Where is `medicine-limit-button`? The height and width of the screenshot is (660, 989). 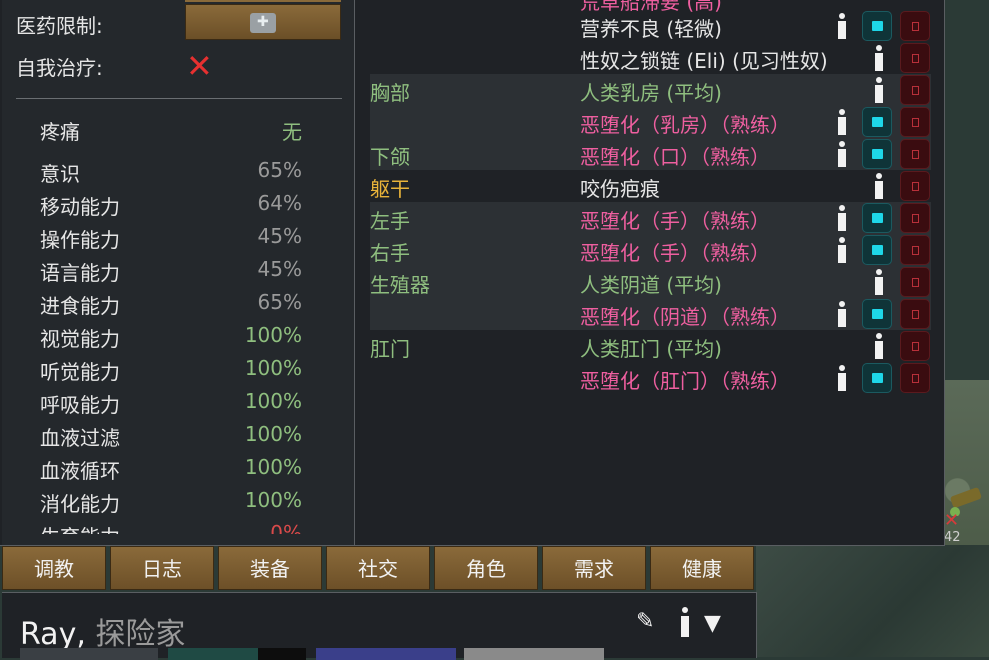
medicine-limit-button is located at coordinates (263, 22).